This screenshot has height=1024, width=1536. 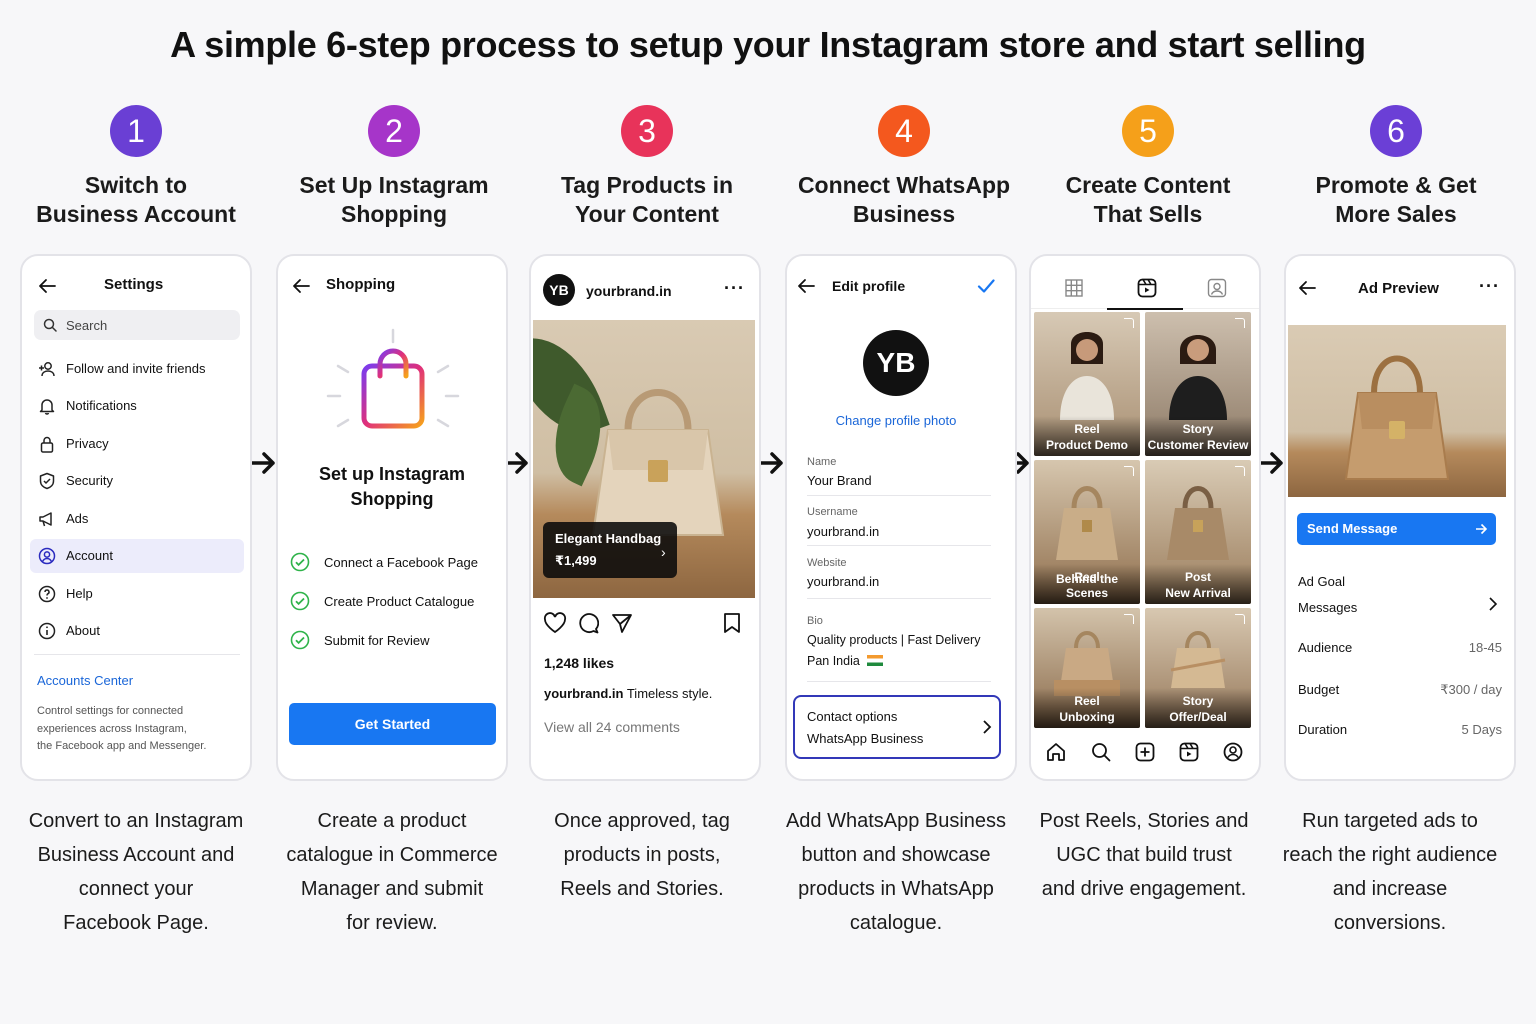 I want to click on grid-tile: Story Offer/Deal, so click(x=1198, y=668).